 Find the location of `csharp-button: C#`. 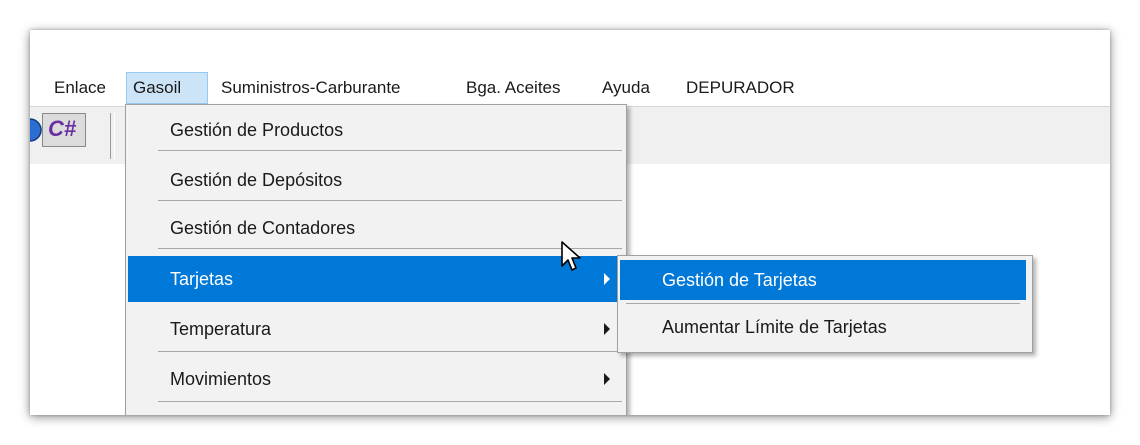

csharp-button: C# is located at coordinates (64, 130).